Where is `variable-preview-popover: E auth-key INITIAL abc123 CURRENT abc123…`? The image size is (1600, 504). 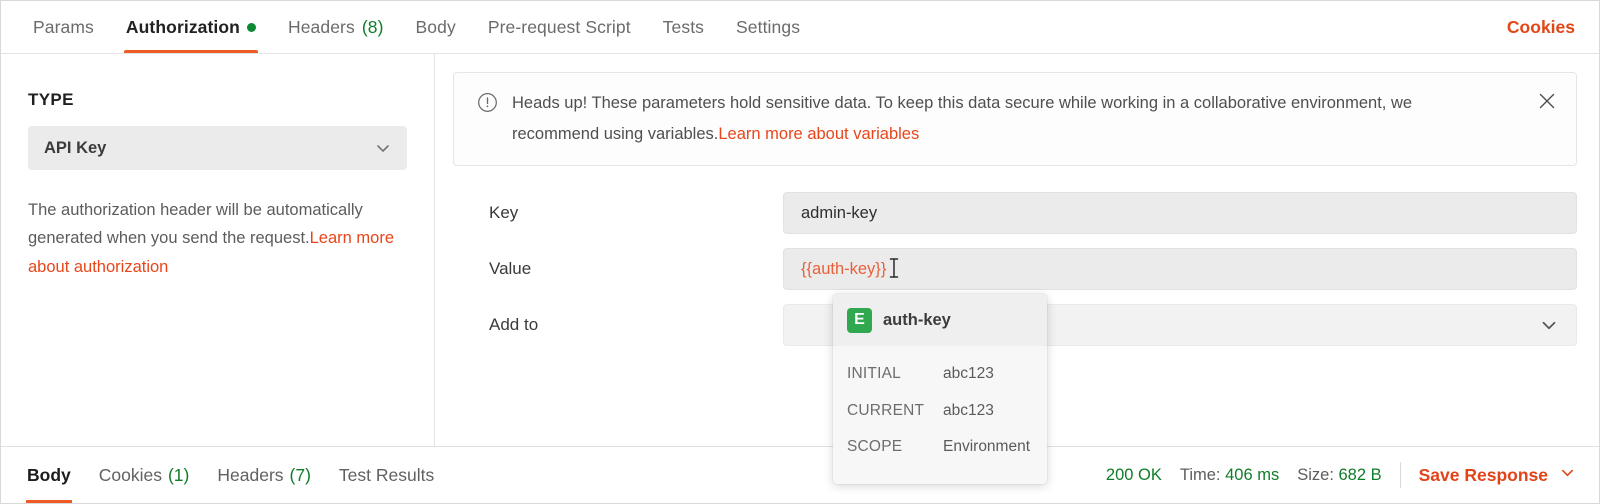 variable-preview-popover: E auth-key INITIAL abc123 CURRENT abc123… is located at coordinates (940, 389).